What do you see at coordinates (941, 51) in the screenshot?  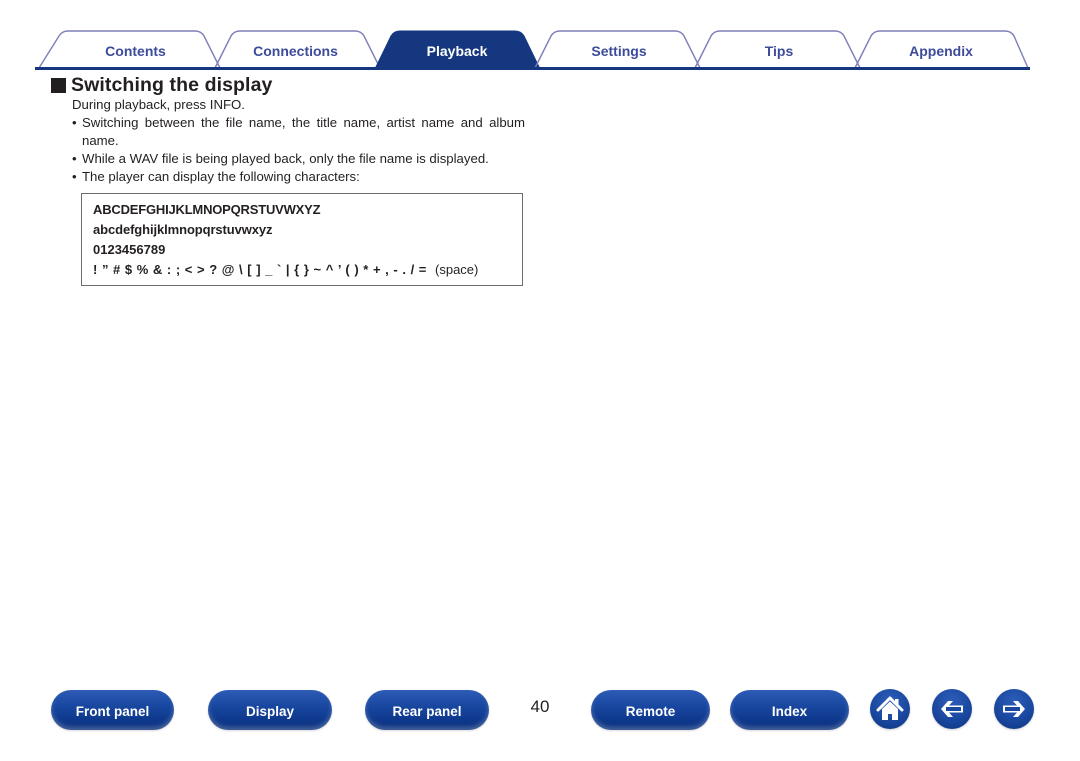 I see `tab-appendix: Appendix` at bounding box center [941, 51].